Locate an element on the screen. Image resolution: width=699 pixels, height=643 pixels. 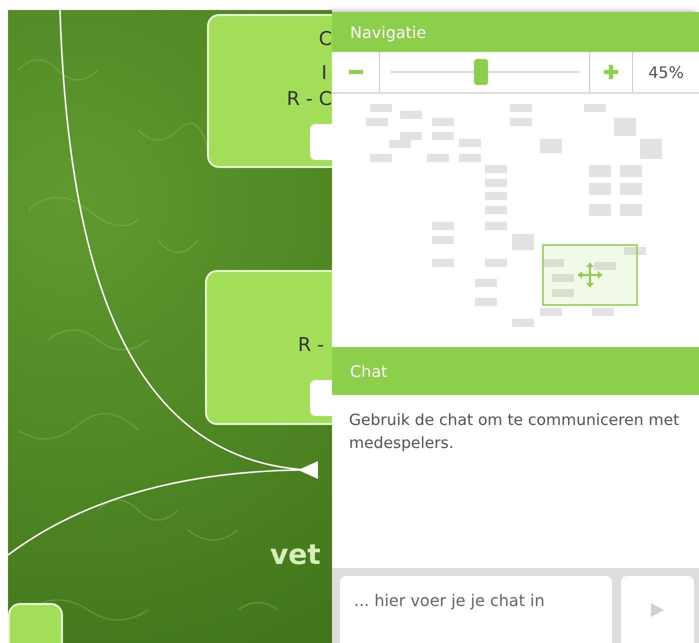
chat-input-field: ... hier voer je je chat in is located at coordinates (476, 609).